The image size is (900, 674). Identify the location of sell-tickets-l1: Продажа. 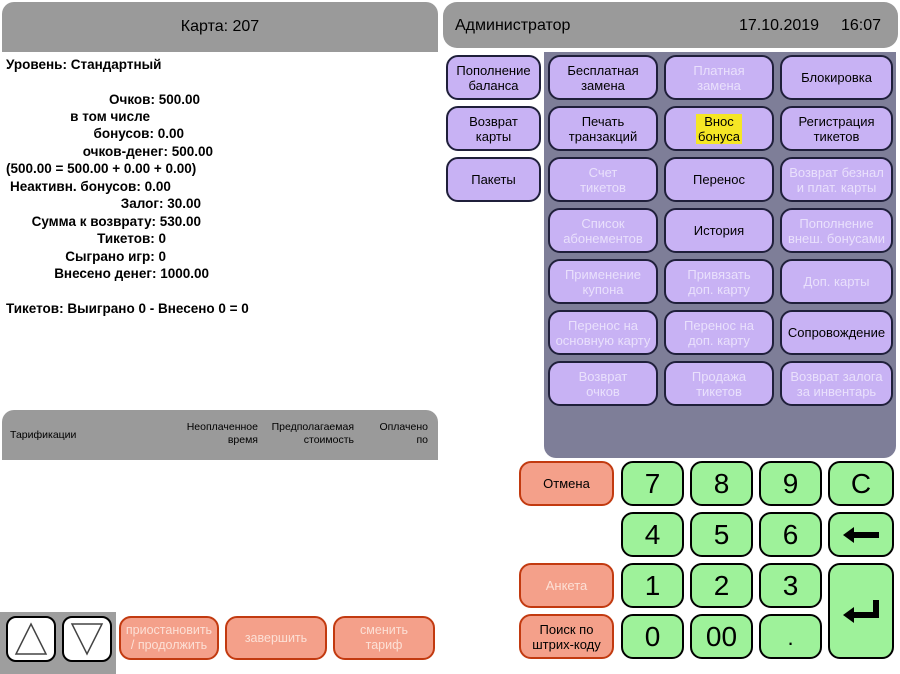
(719, 376).